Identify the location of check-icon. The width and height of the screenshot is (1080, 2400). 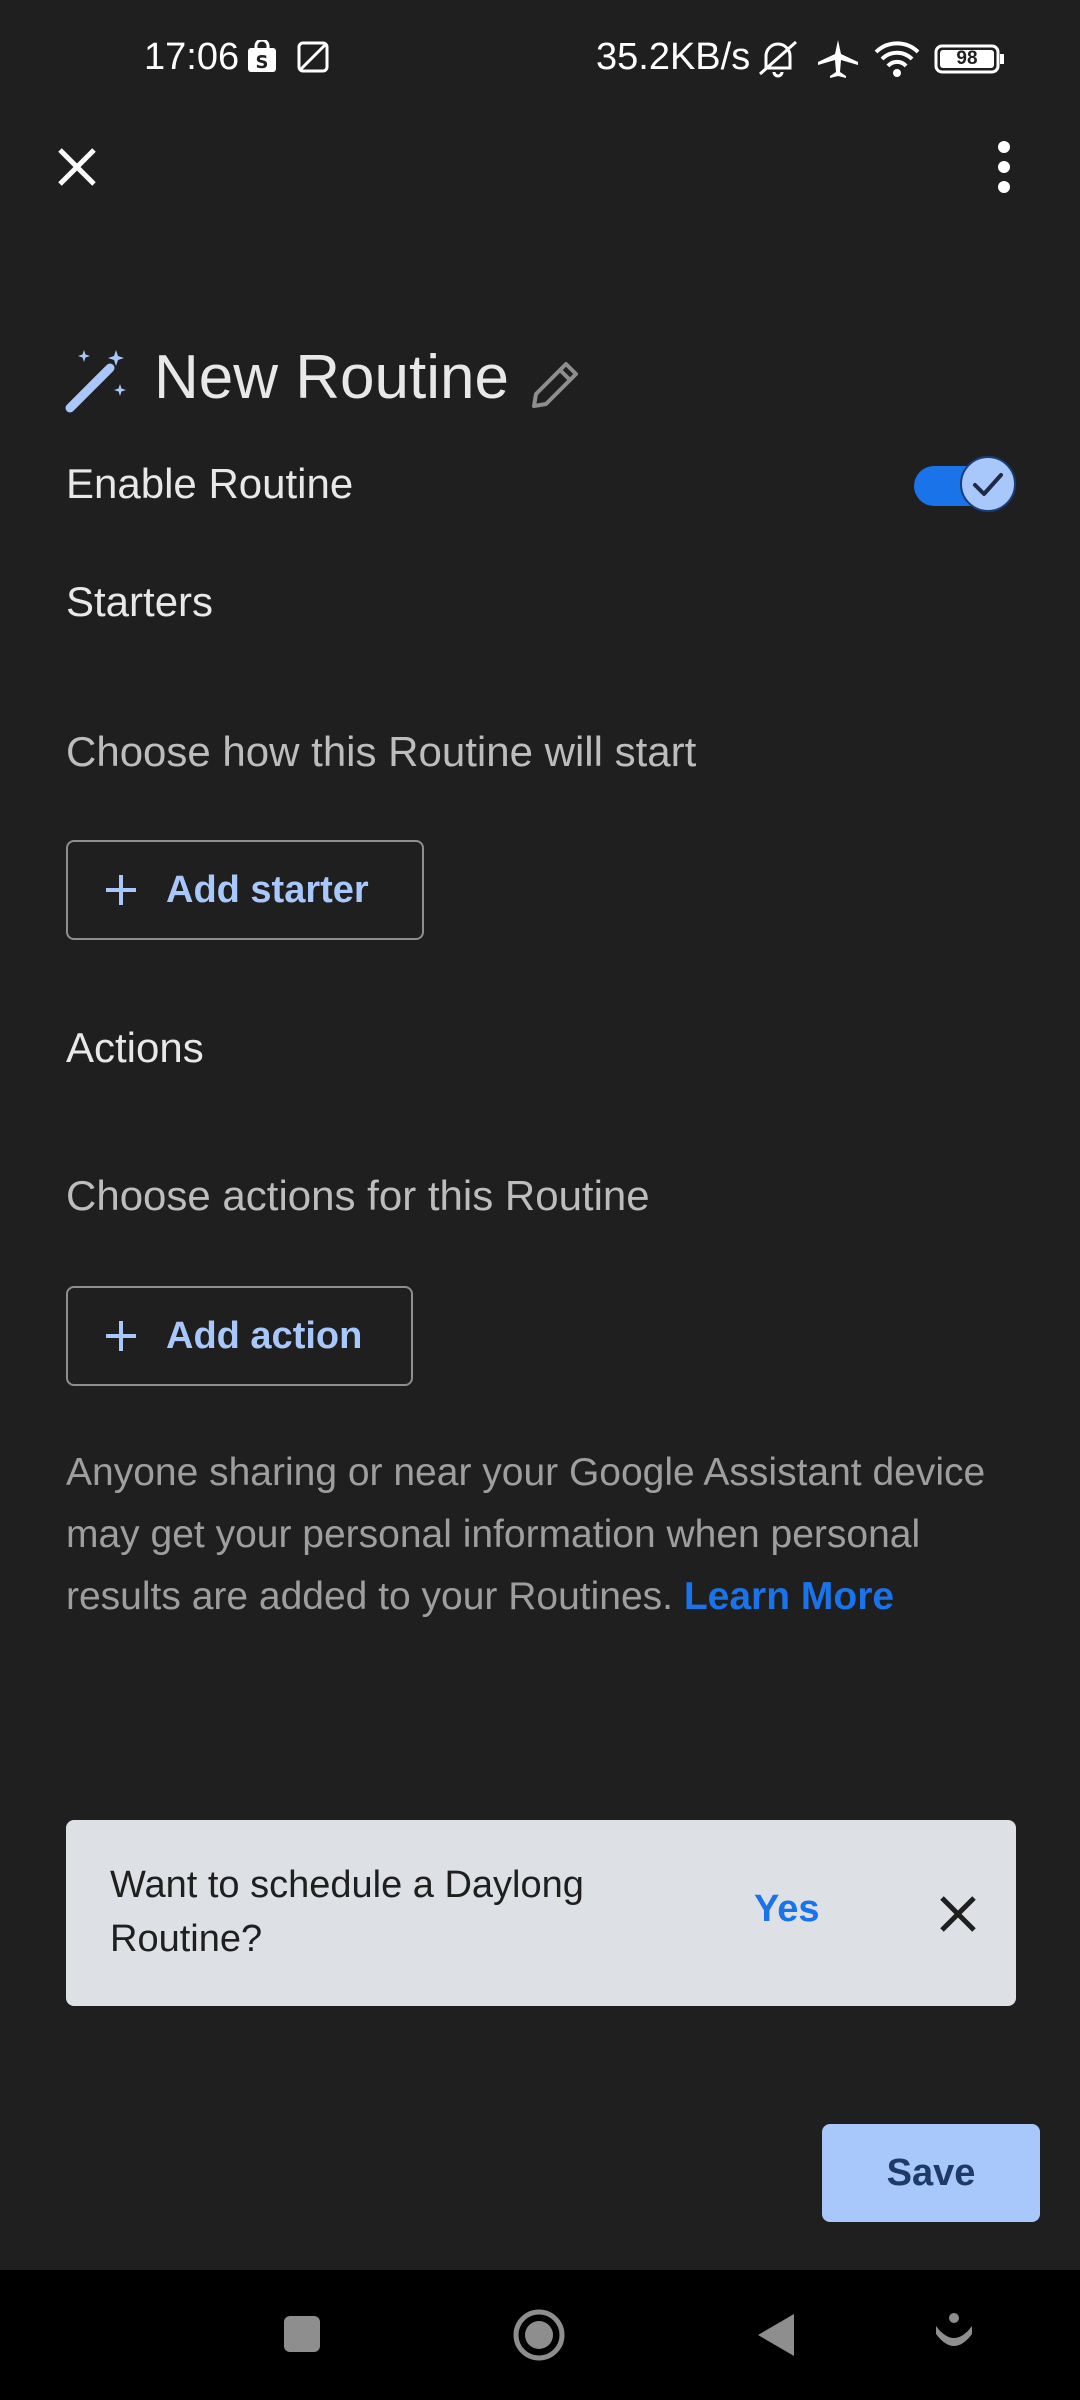
(988, 484).